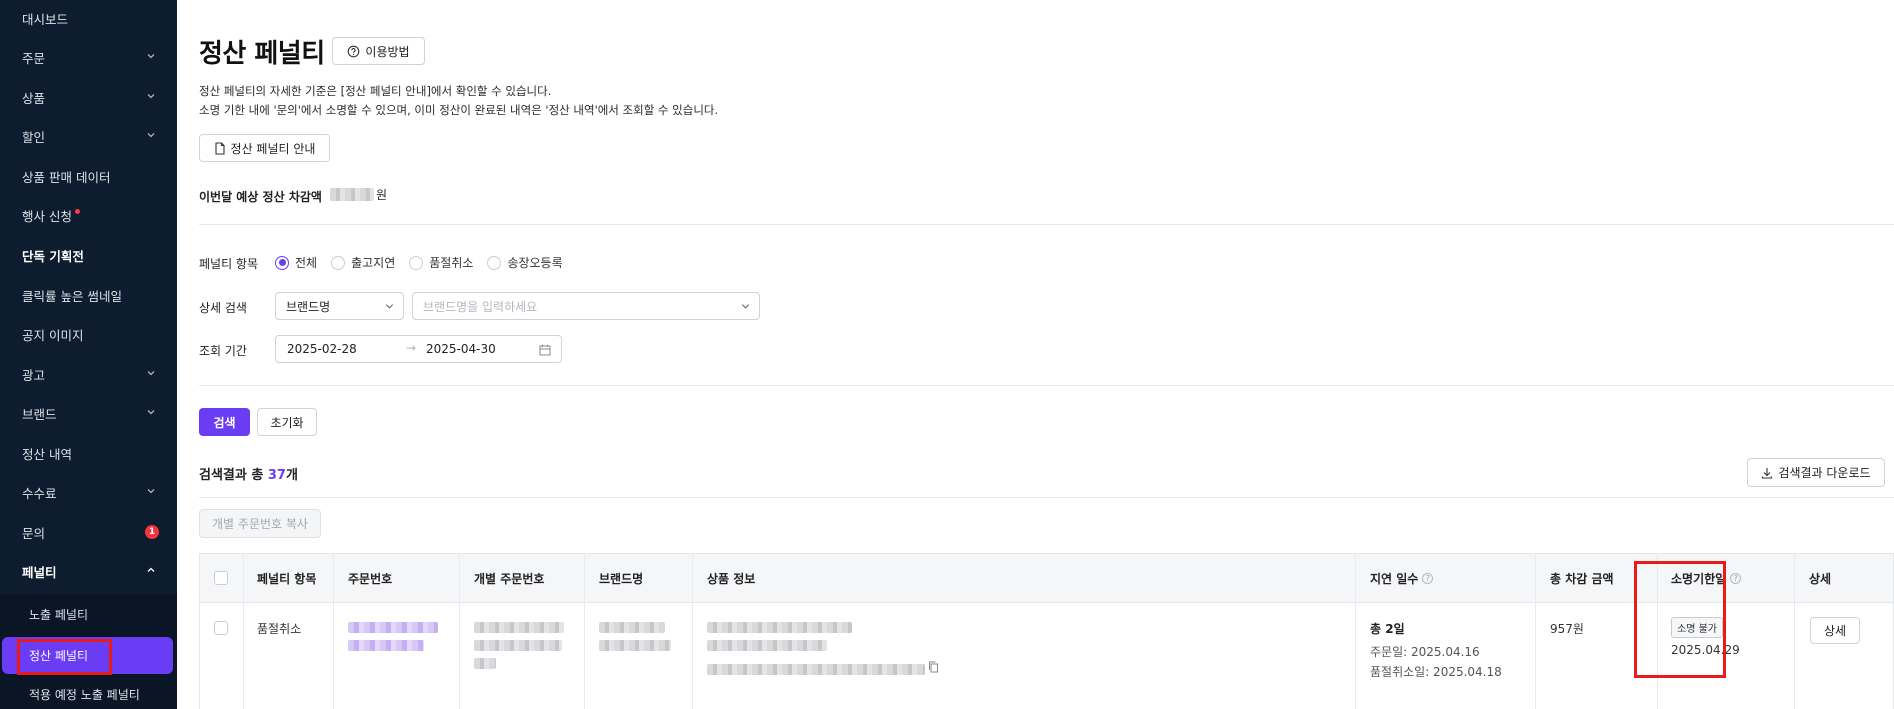 This screenshot has width=1894, height=709. I want to click on sidebar-item-products: 상품, so click(88, 97).